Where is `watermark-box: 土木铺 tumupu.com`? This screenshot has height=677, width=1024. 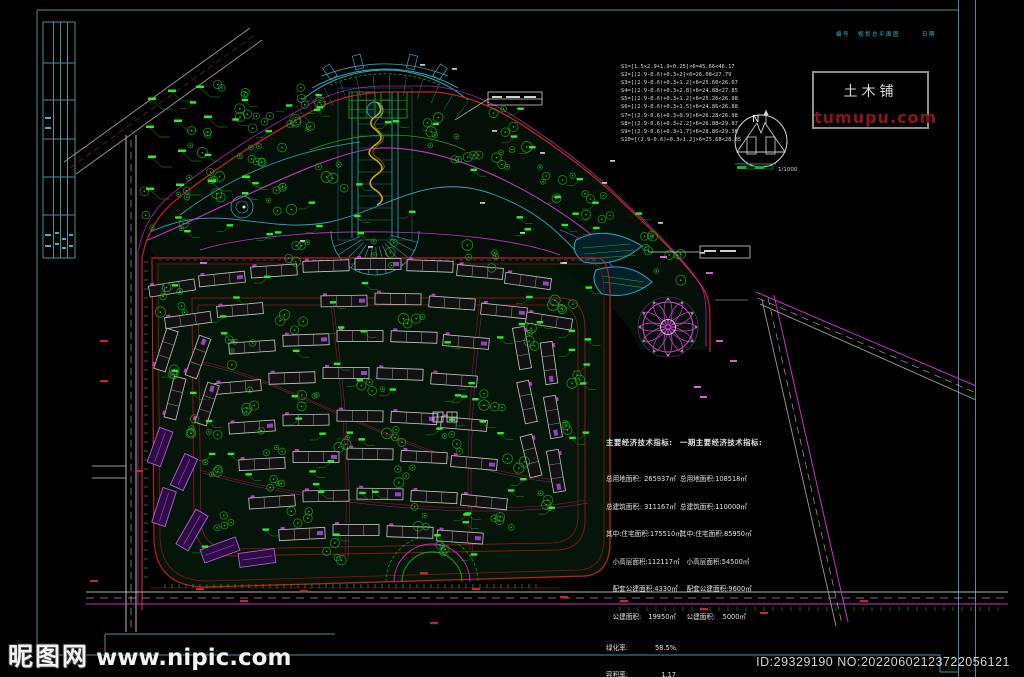
watermark-box: 土木铺 tumupu.com is located at coordinates (875, 100).